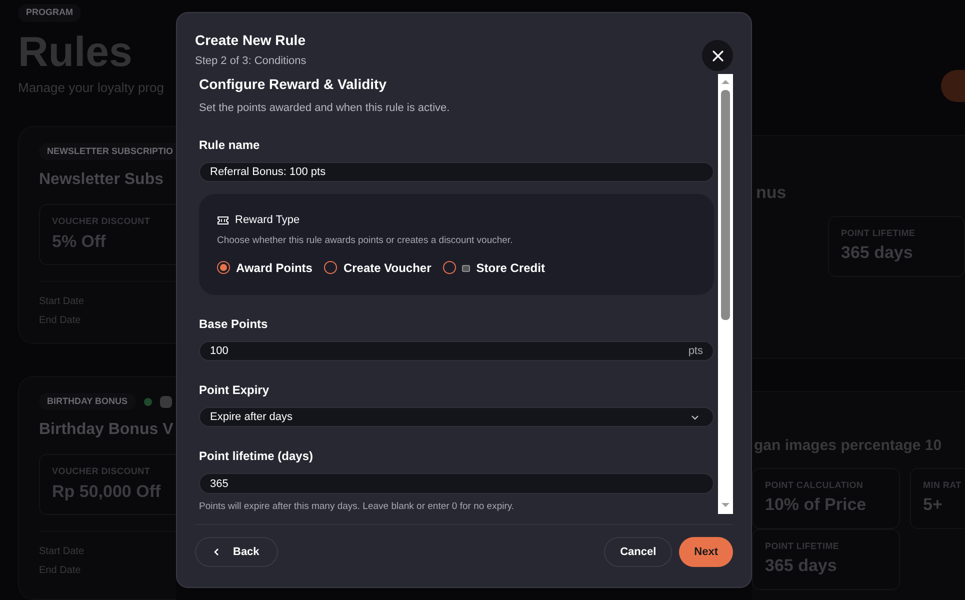 The image size is (965, 600). I want to click on base-points-input: 100 pts, so click(456, 350).